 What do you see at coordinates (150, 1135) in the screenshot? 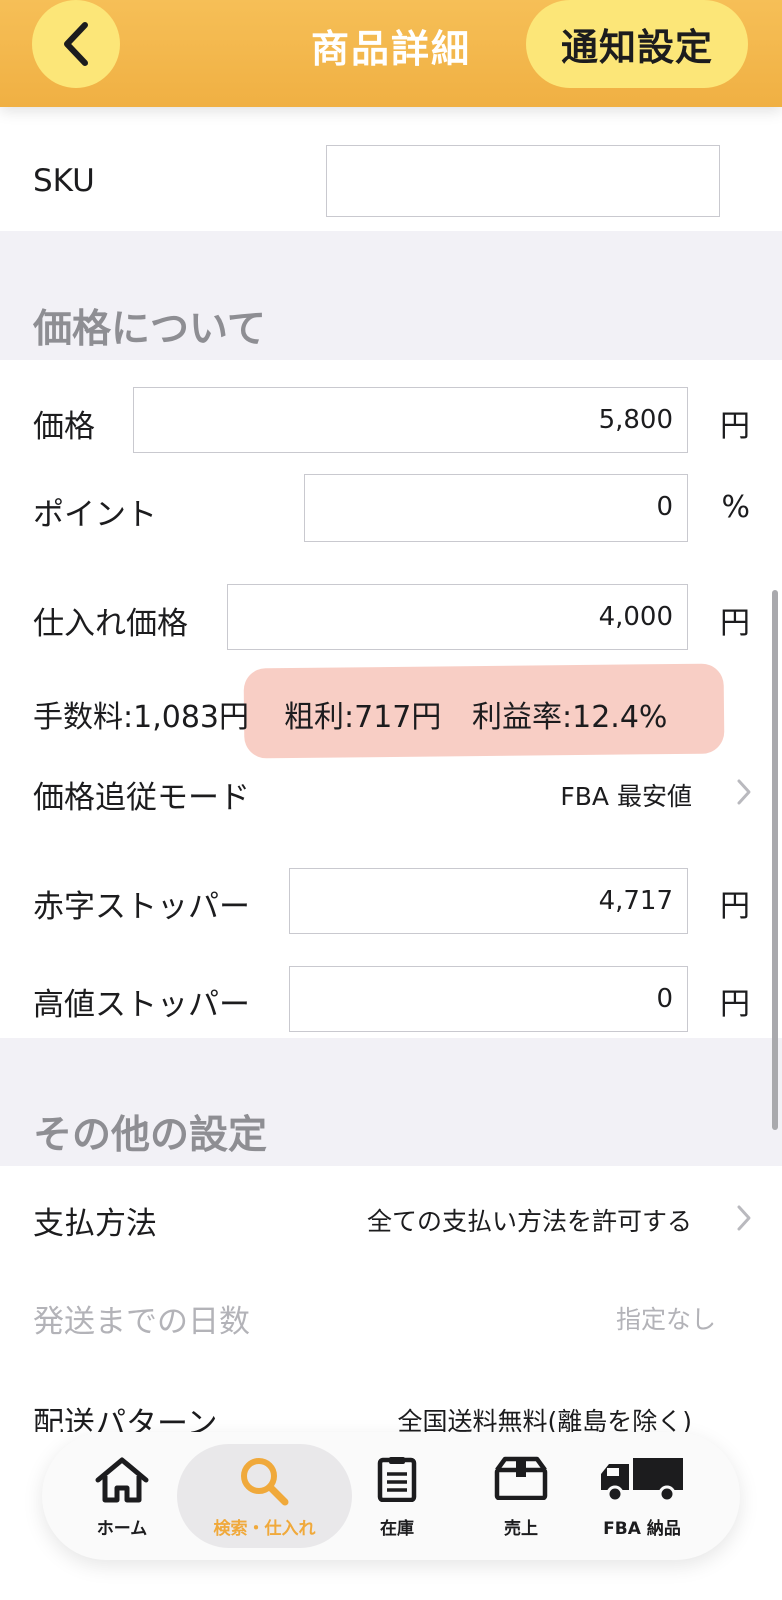
I see `other-section-title: その他の設定` at bounding box center [150, 1135].